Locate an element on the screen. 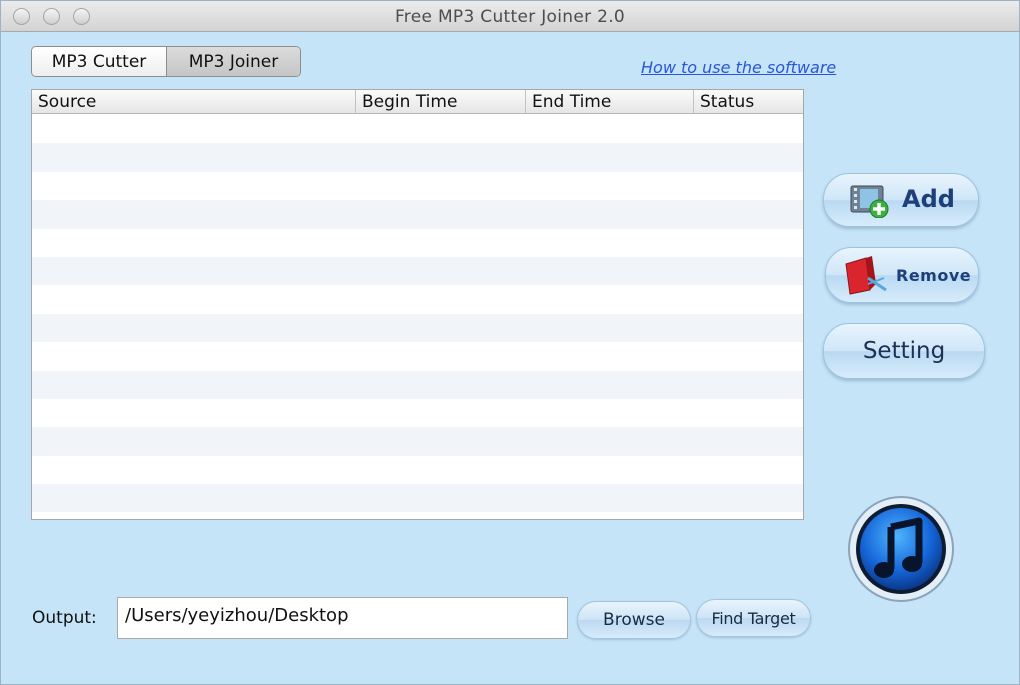  tab-mp3-joiner: MP3 Joiner is located at coordinates (233, 61).